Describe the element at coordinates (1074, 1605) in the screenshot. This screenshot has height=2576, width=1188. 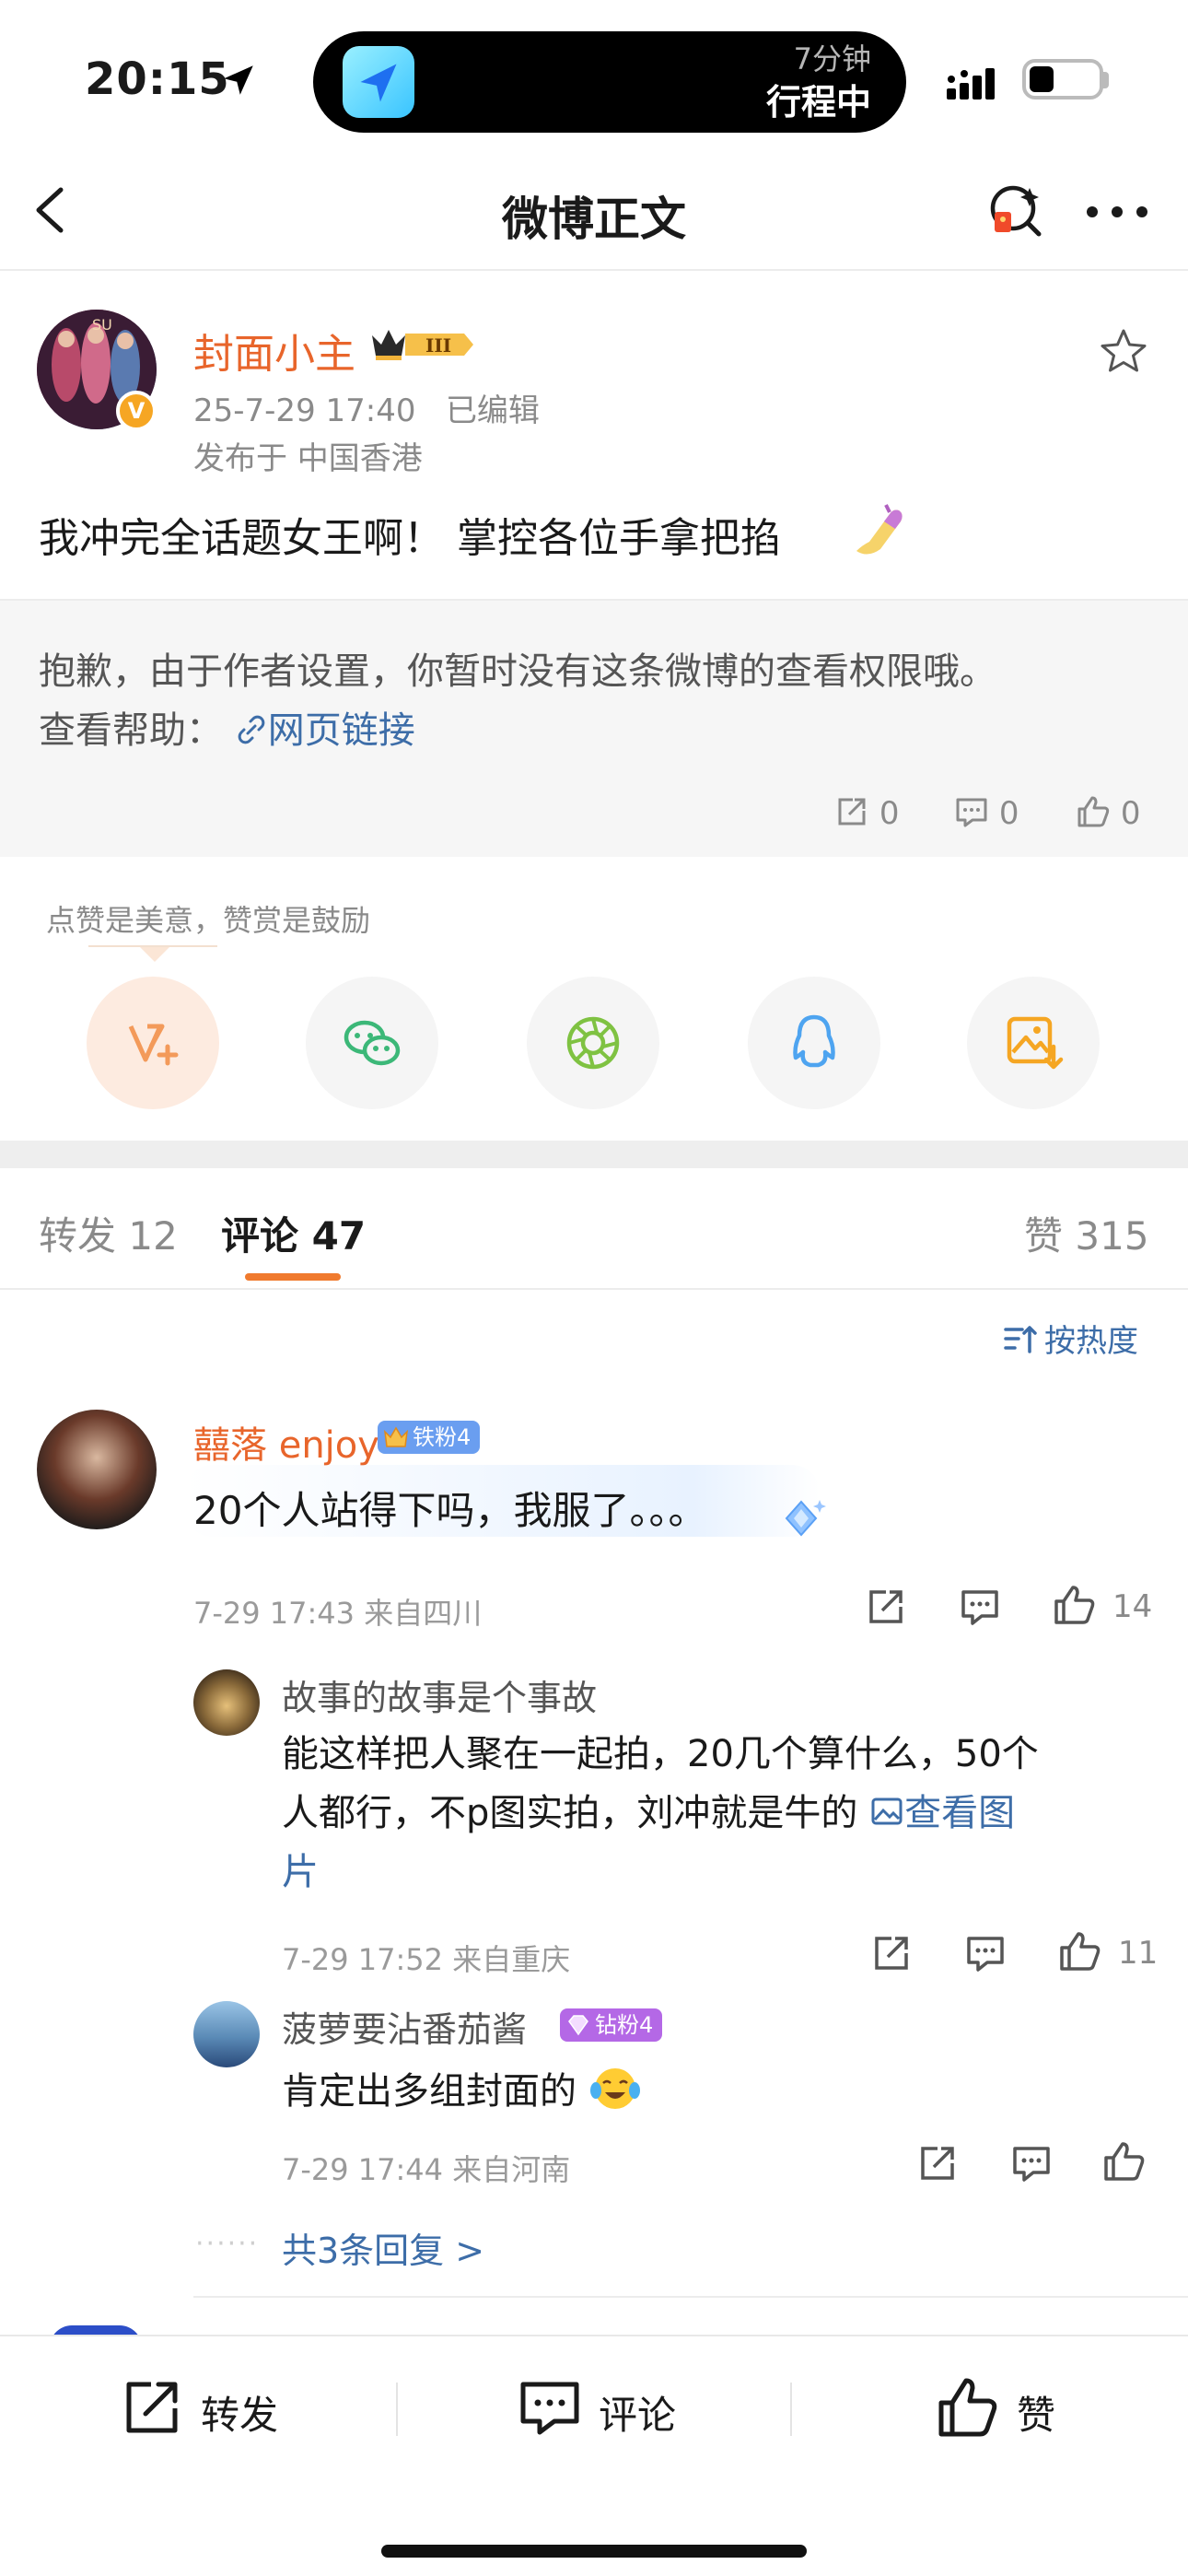
I see `comment-like-icon` at that location.